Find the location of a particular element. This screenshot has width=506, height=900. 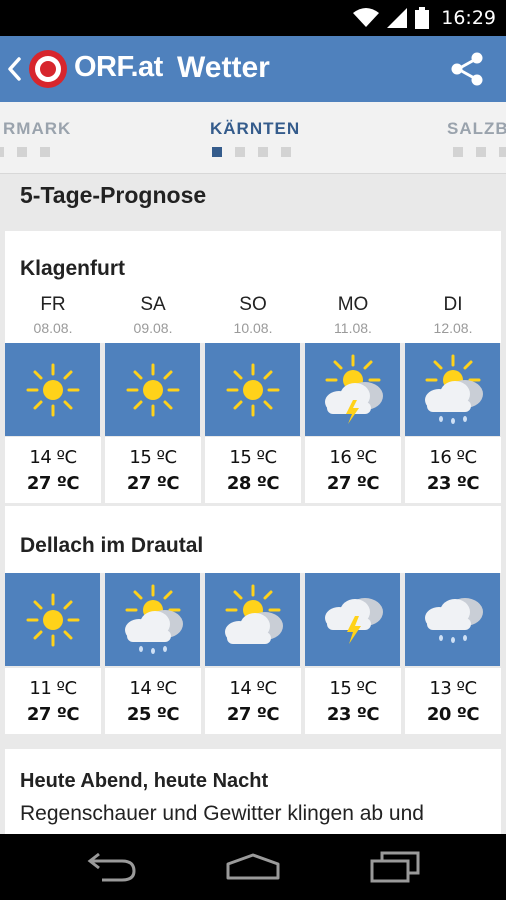

day-date: 10.08. is located at coordinates (253, 328).